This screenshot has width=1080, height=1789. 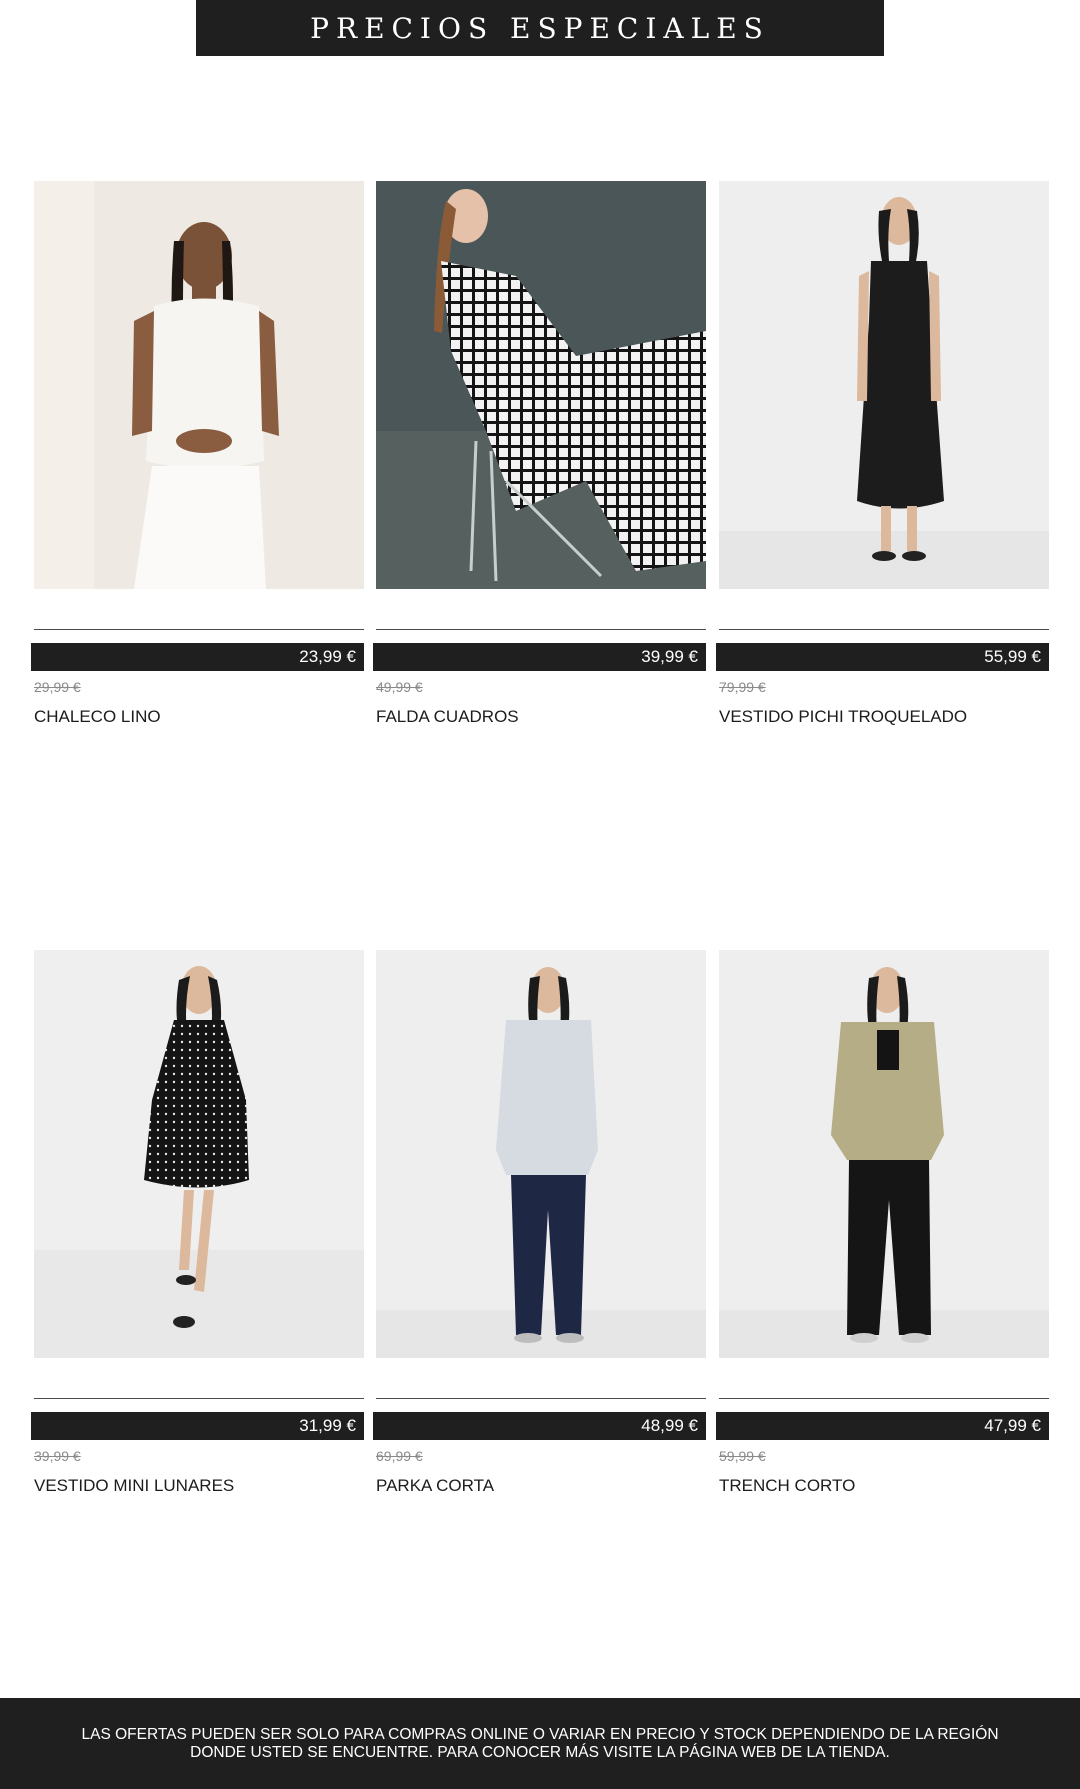 I want to click on short-trench-photo, so click(x=884, y=1154).